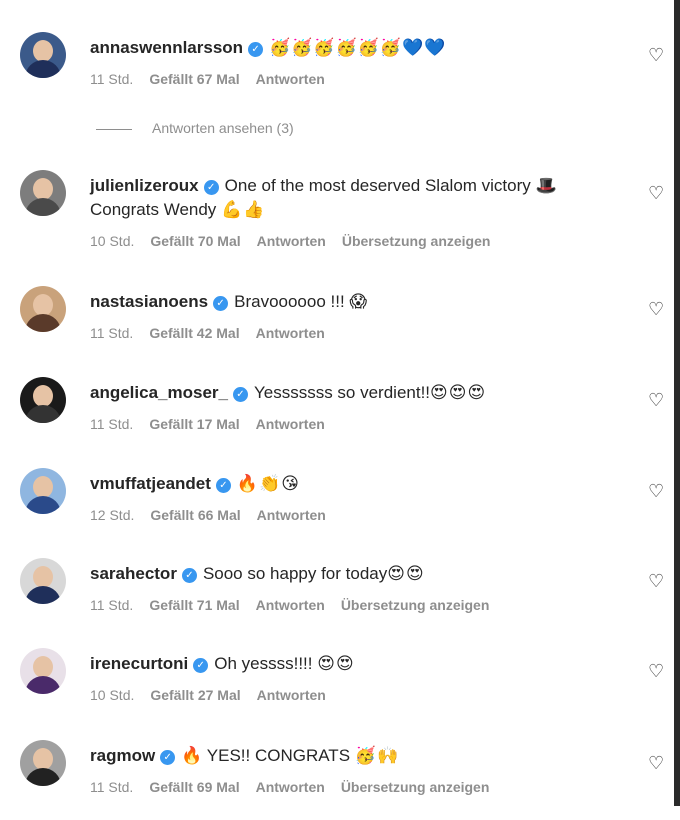 This screenshot has width=680, height=820. What do you see at coordinates (359, 301) in the screenshot?
I see `comment-emojis: 😱` at bounding box center [359, 301].